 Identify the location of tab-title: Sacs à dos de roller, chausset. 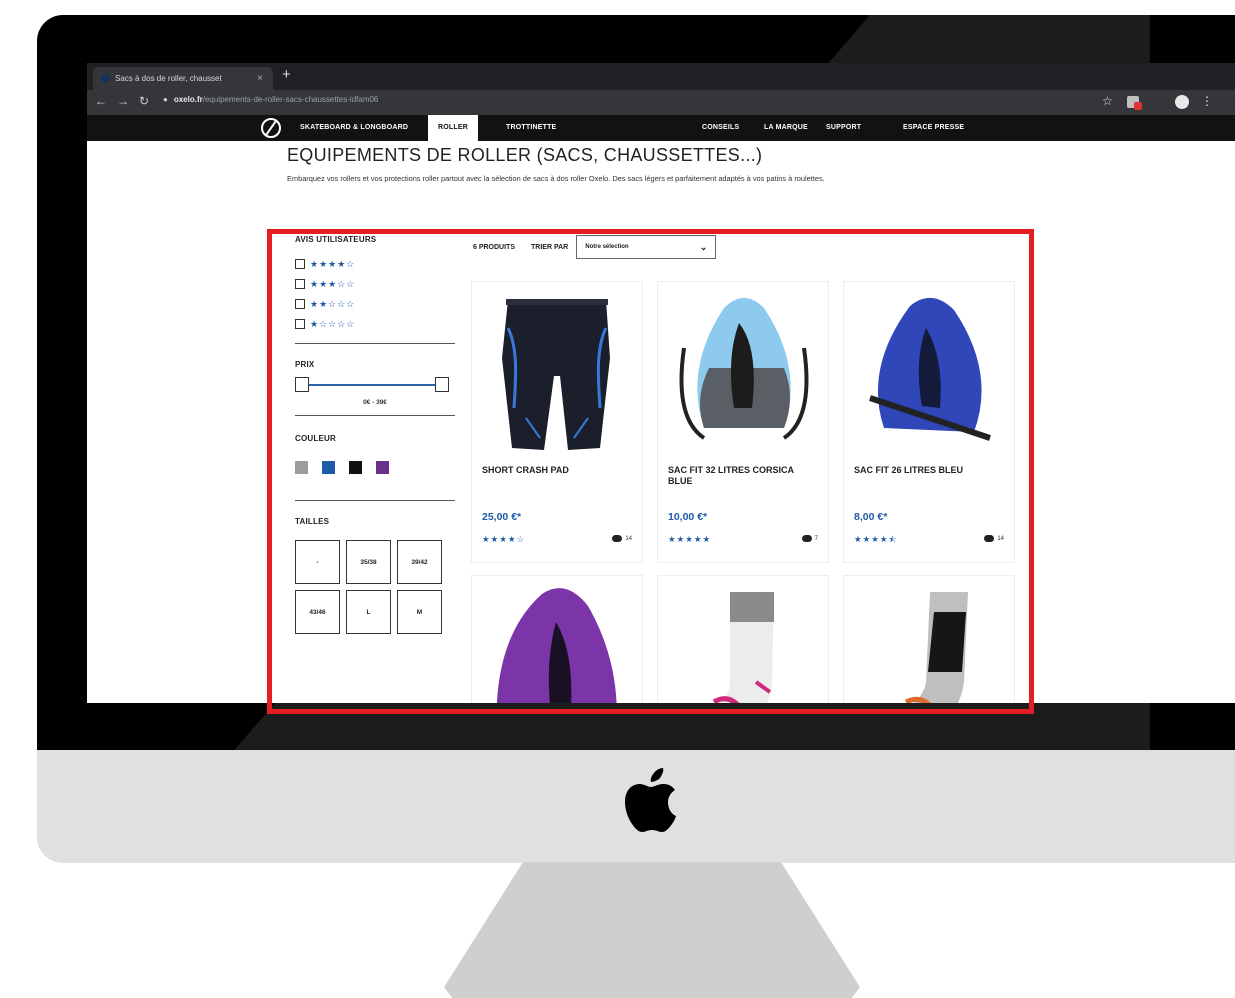
(168, 78).